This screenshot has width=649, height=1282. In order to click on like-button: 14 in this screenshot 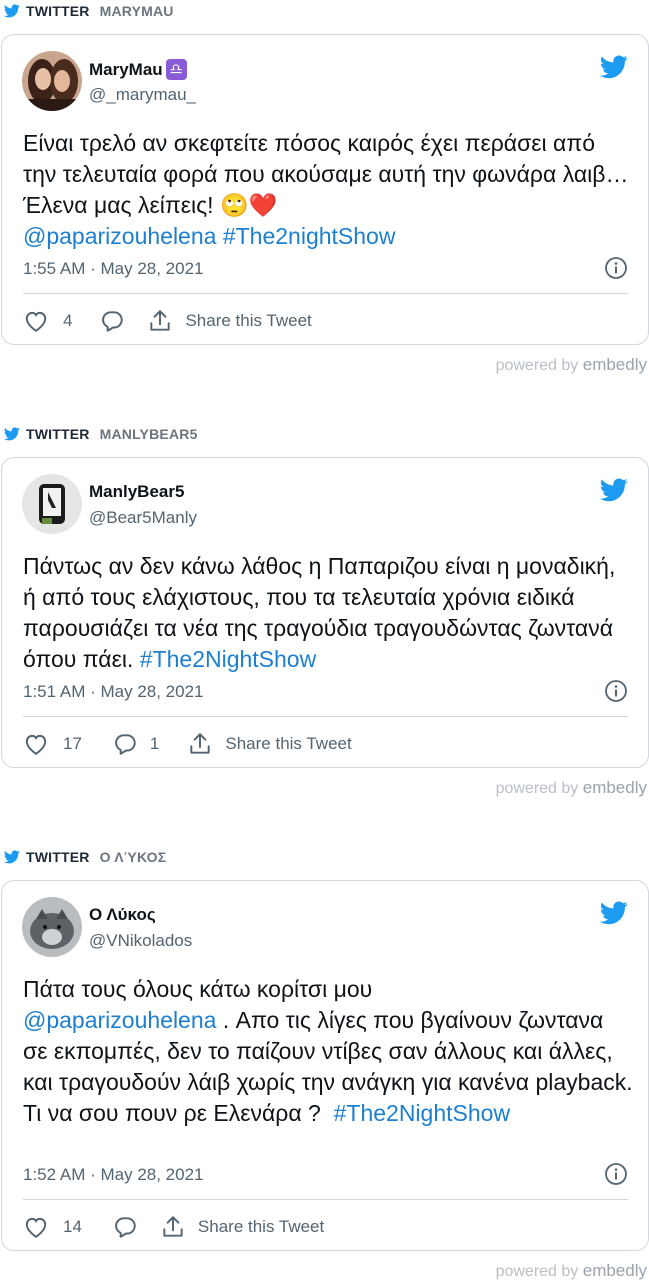, I will do `click(52, 1227)`.